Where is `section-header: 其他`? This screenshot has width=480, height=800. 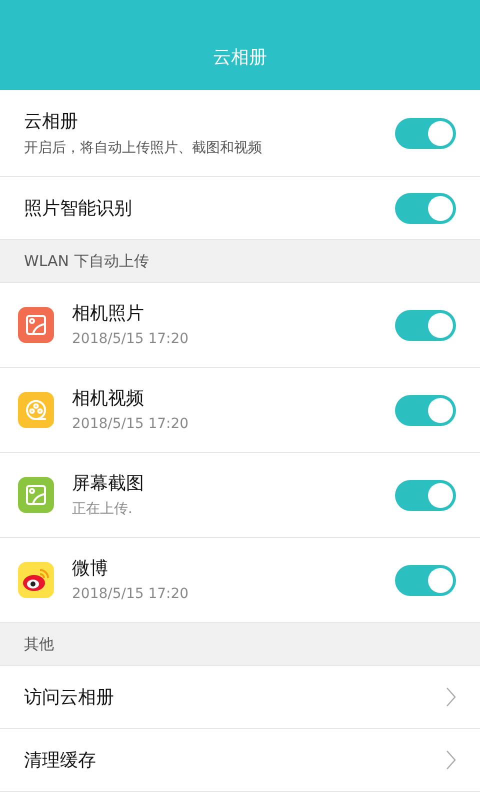 section-header: 其他 is located at coordinates (240, 644).